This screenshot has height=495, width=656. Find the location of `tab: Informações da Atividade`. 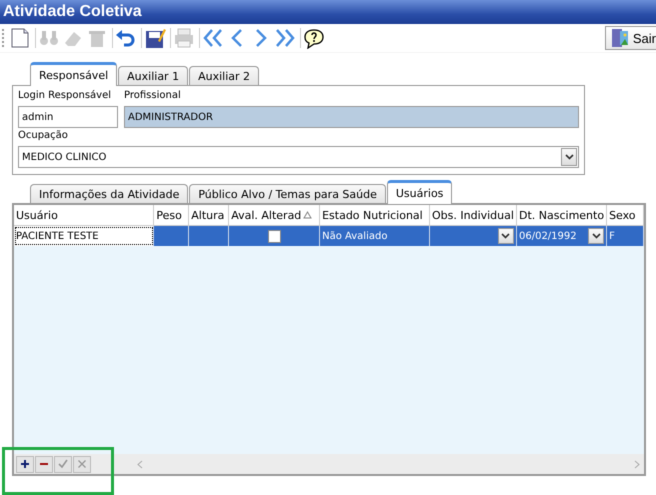

tab: Informações da Atividade is located at coordinates (109, 193).